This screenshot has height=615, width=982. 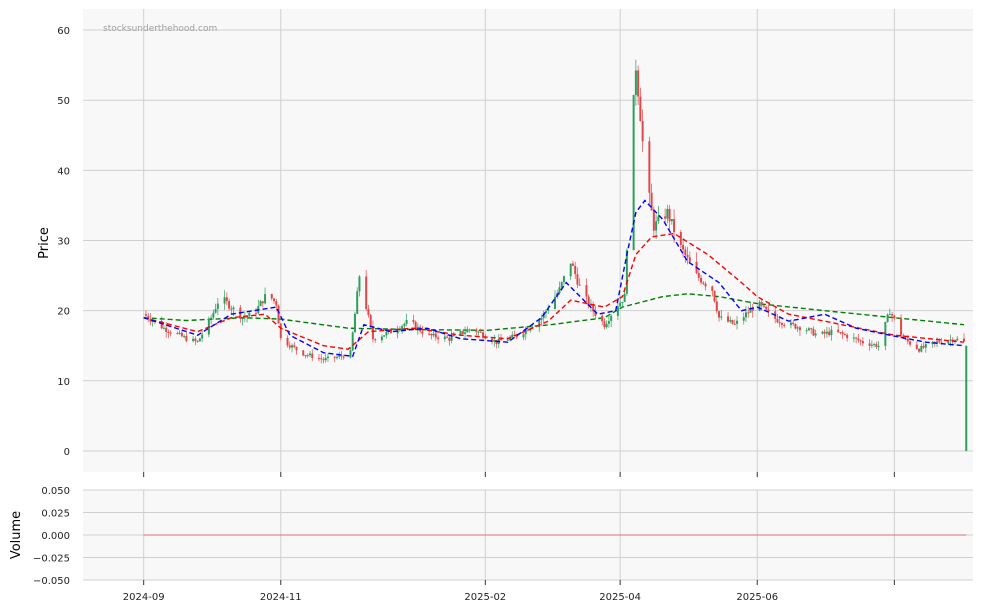 What do you see at coordinates (55, 491) in the screenshot?
I see `volume-tick-label: 0.050` at bounding box center [55, 491].